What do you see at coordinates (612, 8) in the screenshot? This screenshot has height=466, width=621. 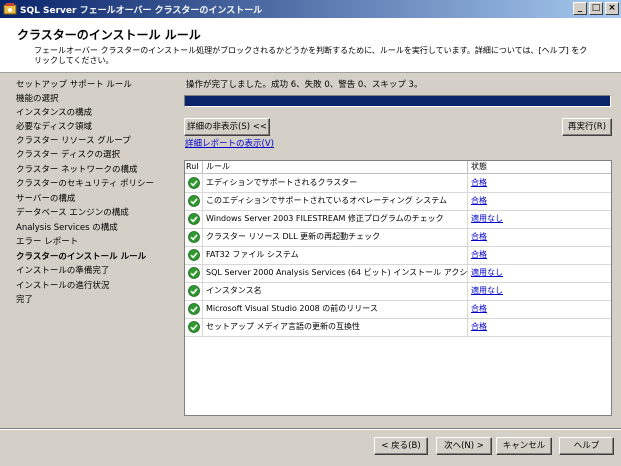 I see `close-button: ×` at bounding box center [612, 8].